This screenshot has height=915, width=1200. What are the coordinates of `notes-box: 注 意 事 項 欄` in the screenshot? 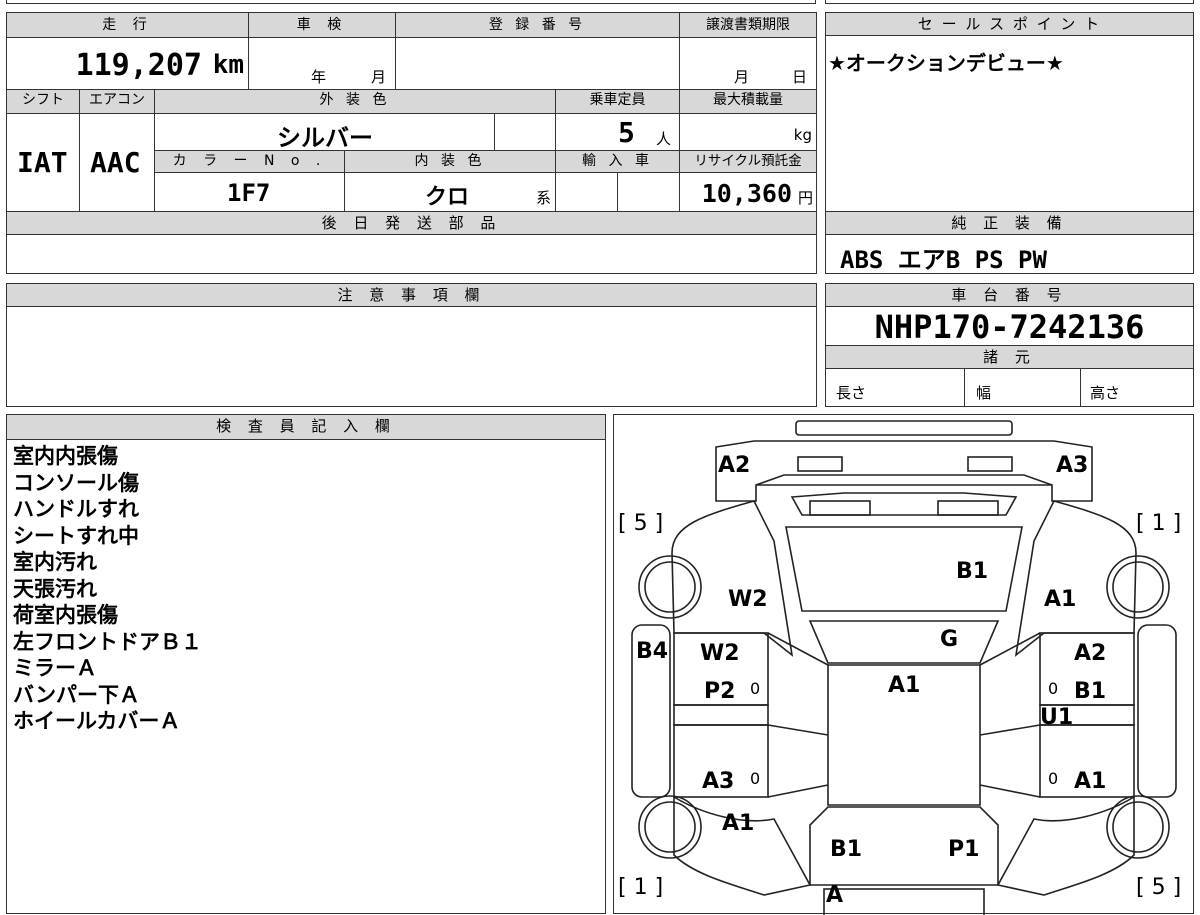 It's located at (411, 345).